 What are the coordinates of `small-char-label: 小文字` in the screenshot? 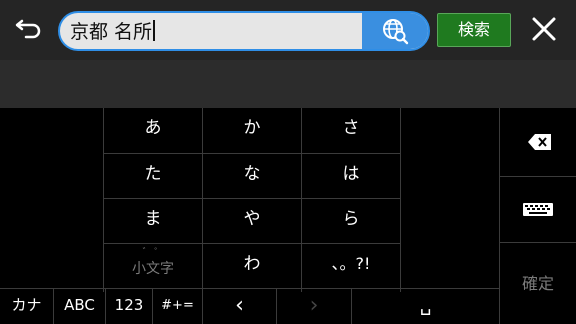 It's located at (153, 269).